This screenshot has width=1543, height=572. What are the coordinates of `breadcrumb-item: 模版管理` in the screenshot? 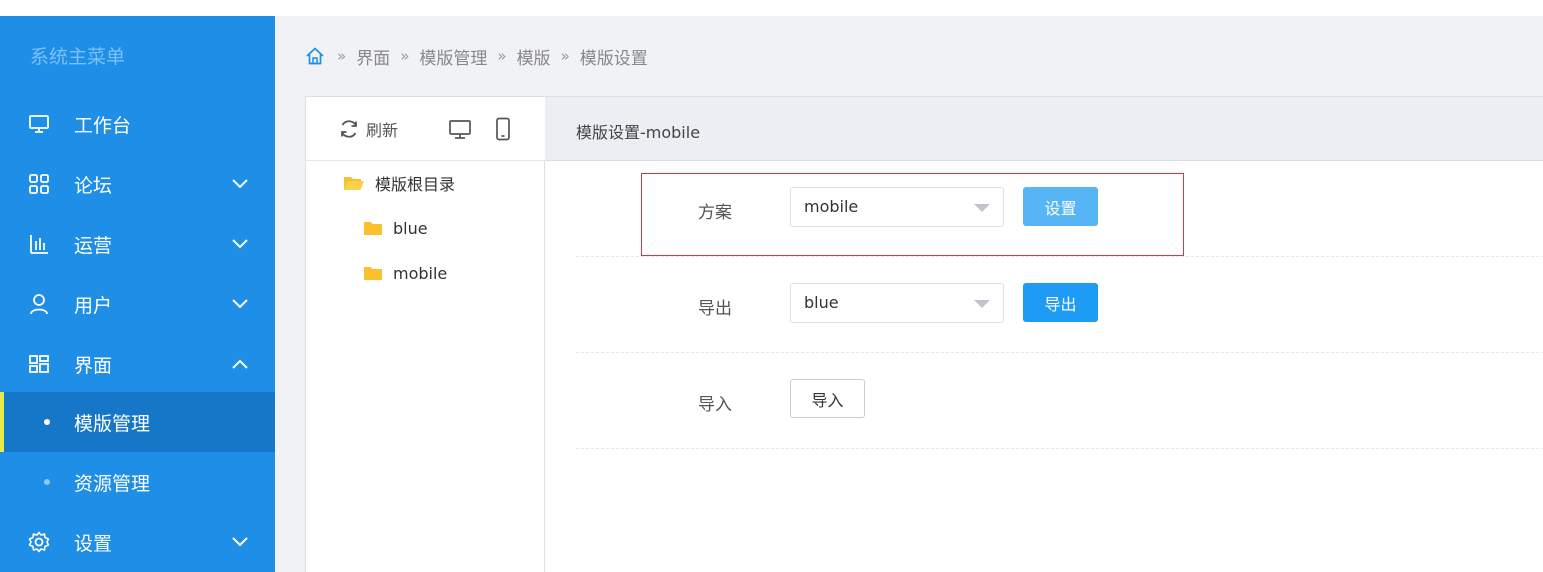 It's located at (453, 56).